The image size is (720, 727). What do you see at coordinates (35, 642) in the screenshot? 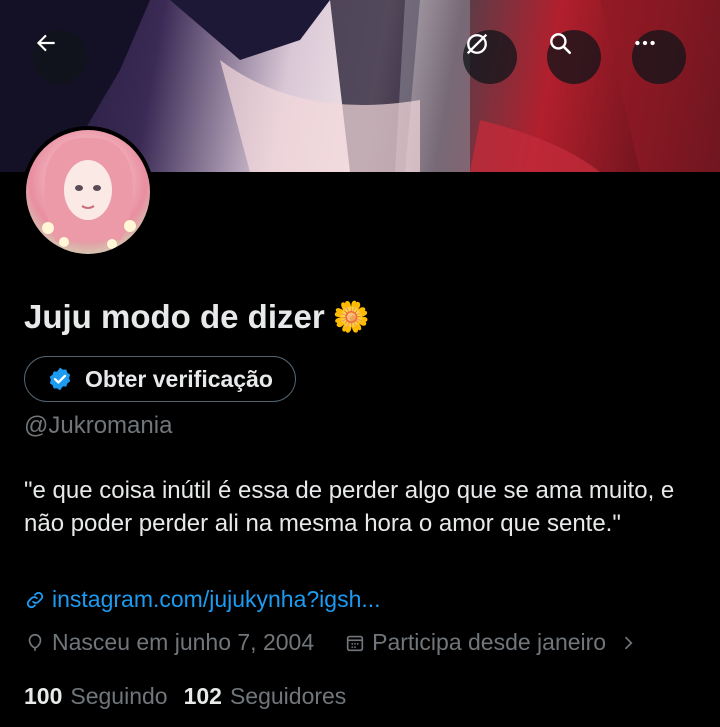
I see `balloon-icon` at bounding box center [35, 642].